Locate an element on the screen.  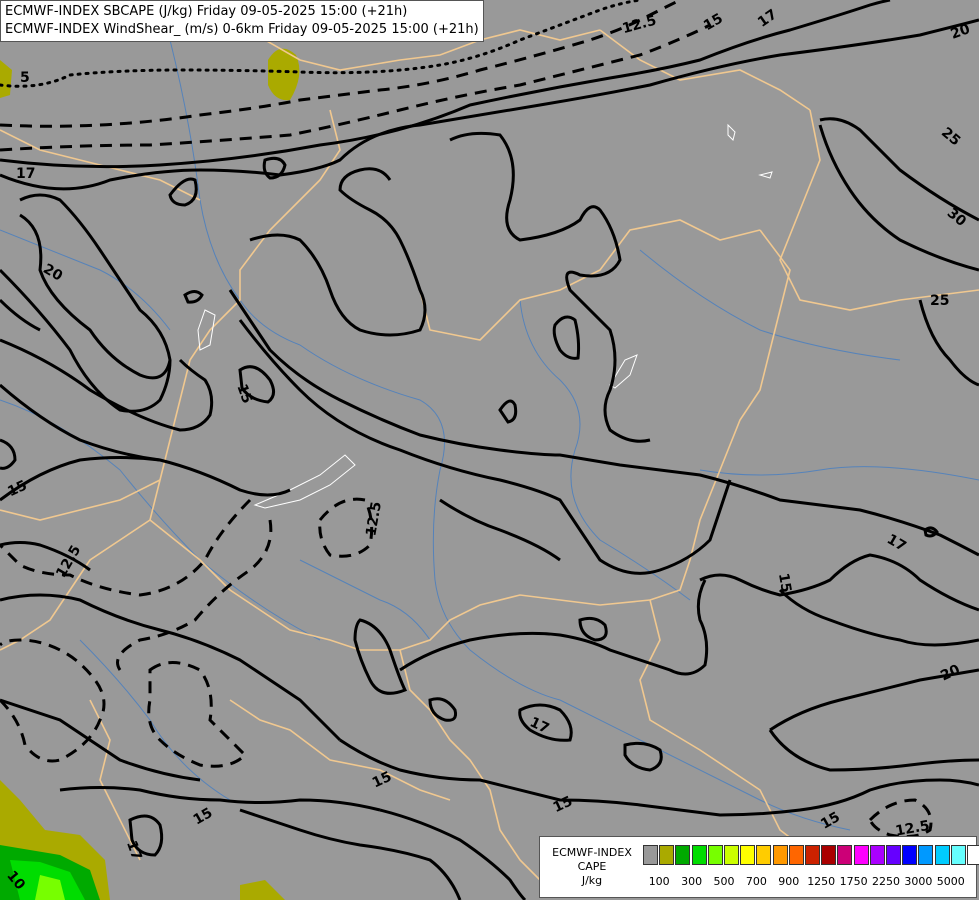
legend-tick-label: 3000 is located at coordinates (918, 881).